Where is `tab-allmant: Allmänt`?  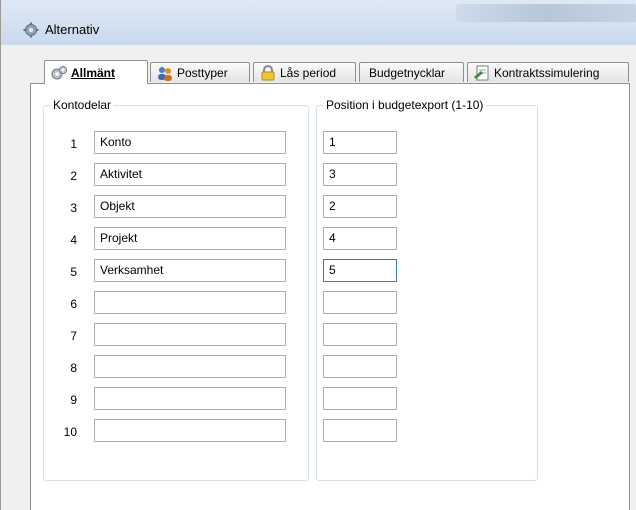
tab-allmant: Allmänt is located at coordinates (96, 72).